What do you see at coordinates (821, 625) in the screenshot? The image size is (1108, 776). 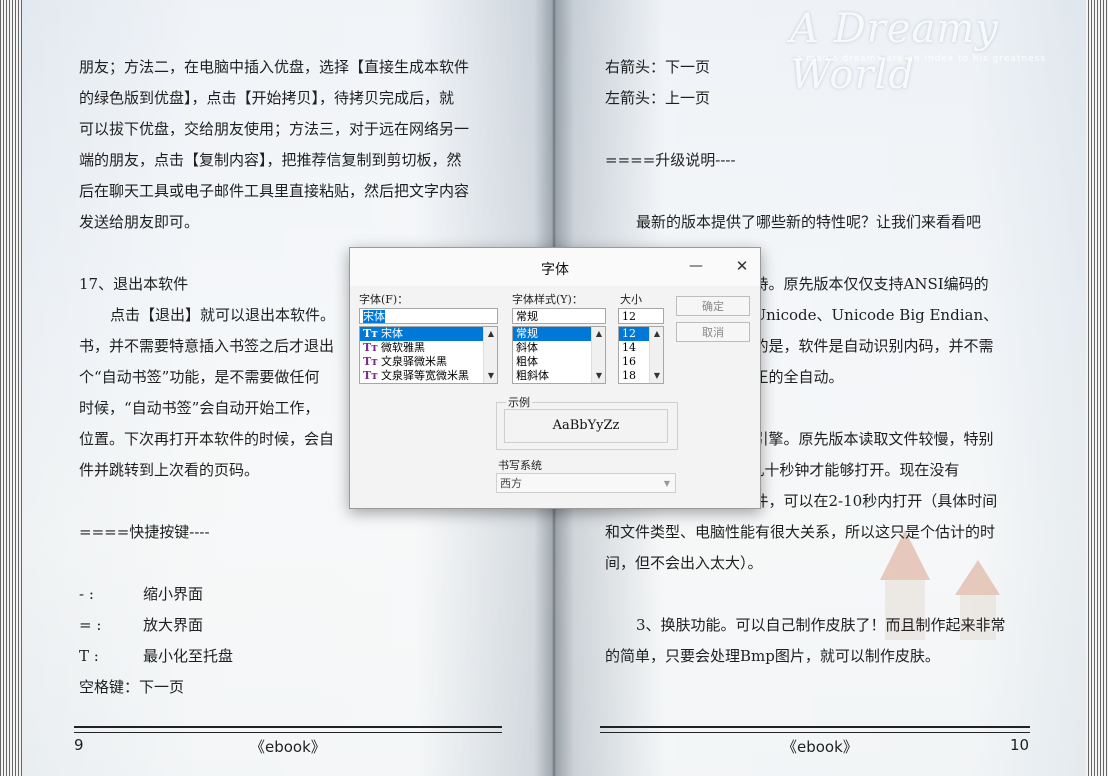 I see `right_page-line: 3、换肤功能。可以自己制作皮肤了！而且制作起来非常` at bounding box center [821, 625].